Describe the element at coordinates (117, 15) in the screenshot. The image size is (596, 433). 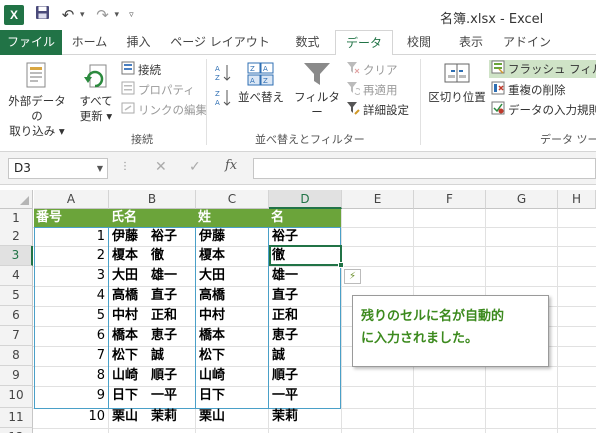
I see `redo-dropdown-icon: ▾` at that location.